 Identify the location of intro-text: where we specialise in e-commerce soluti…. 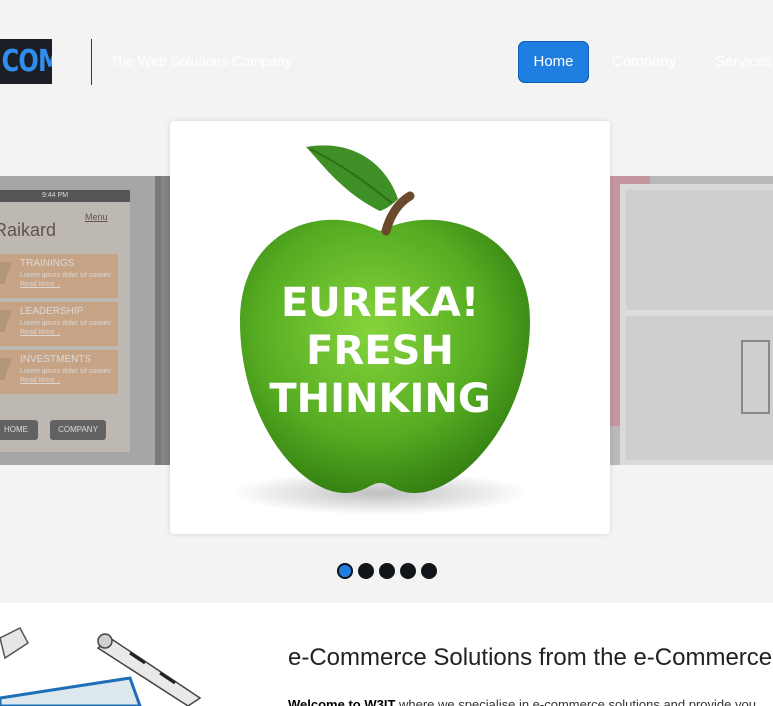
(575, 701).